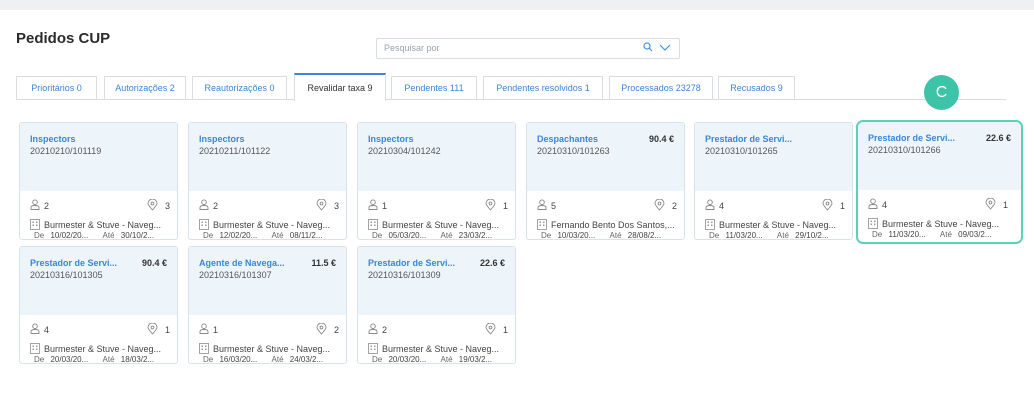  I want to click on tab-pendentes: Pendentes 111, so click(434, 87).